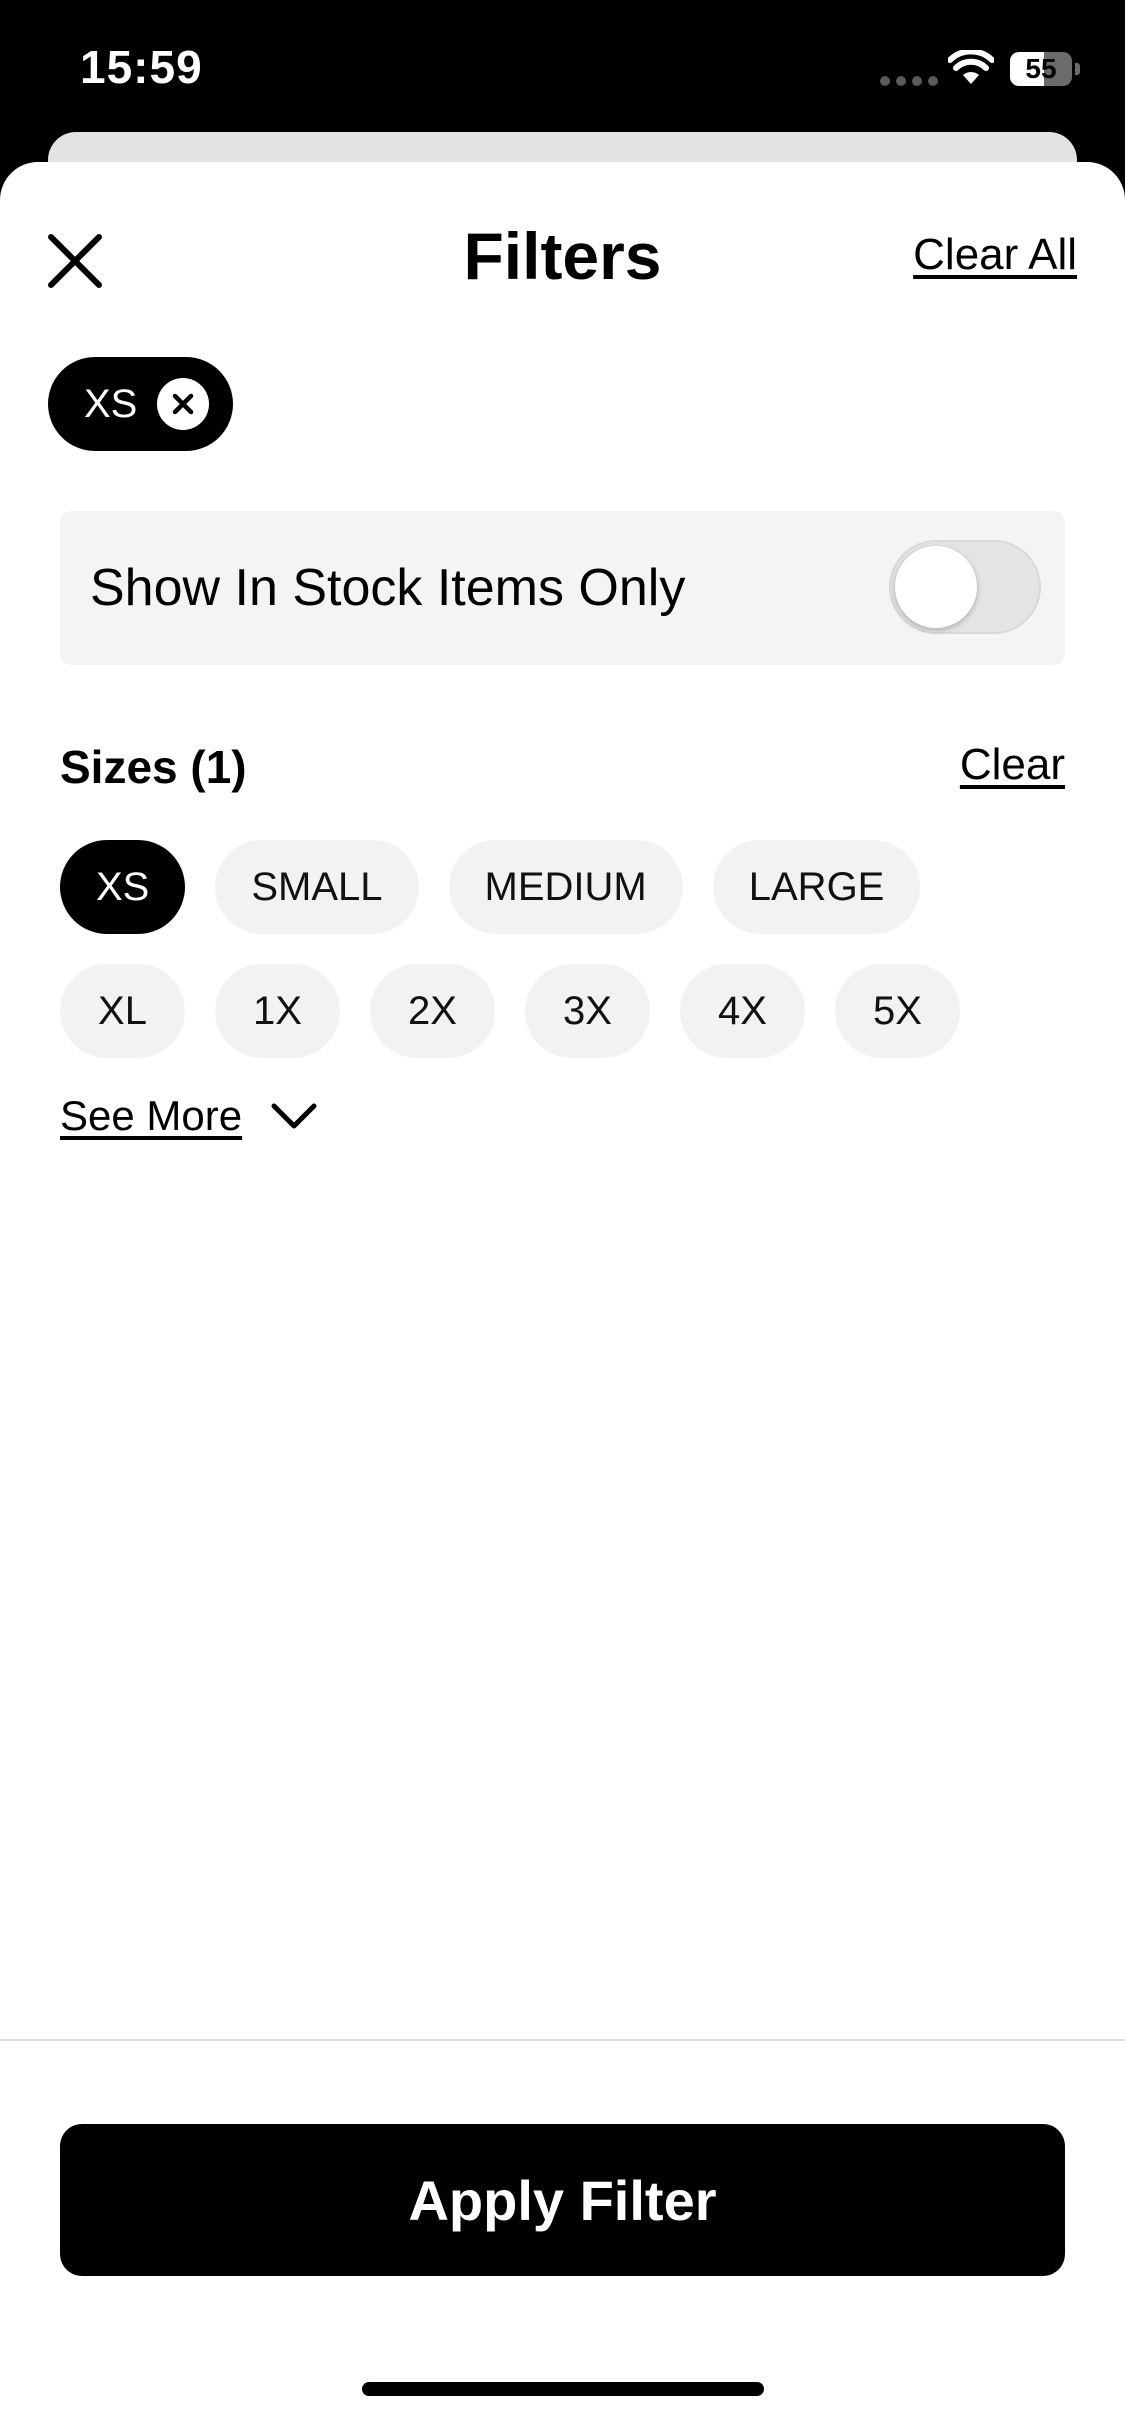 The height and width of the screenshot is (2436, 1125). I want to click on cellular-signal-icon, so click(909, 81).